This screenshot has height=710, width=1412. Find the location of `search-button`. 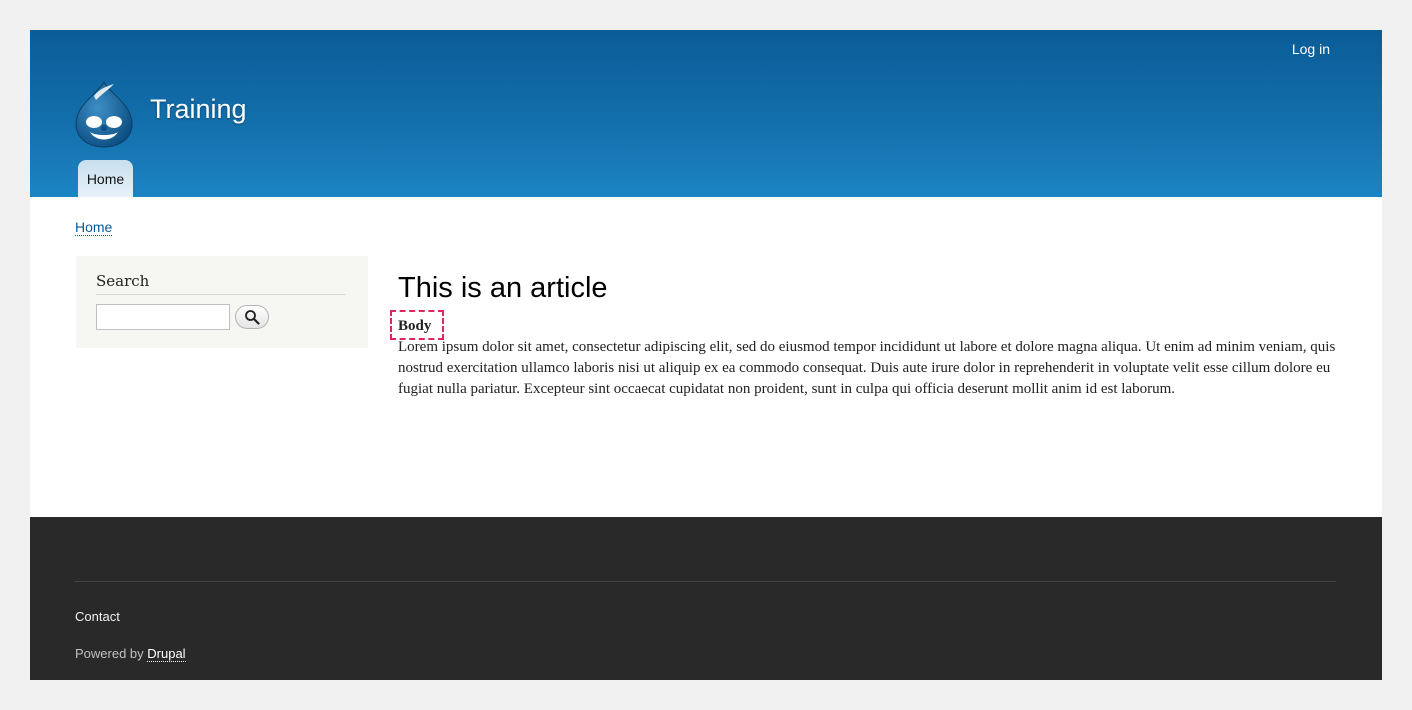

search-button is located at coordinates (252, 317).